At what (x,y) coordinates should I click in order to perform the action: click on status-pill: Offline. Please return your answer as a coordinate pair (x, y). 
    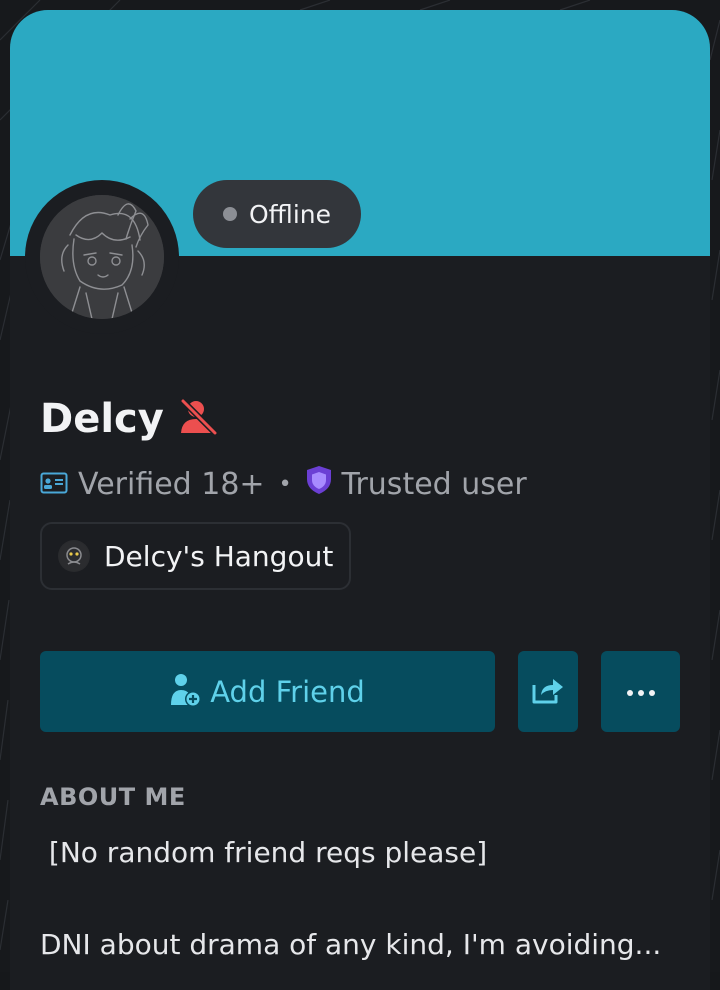
    Looking at the image, I should click on (277, 214).